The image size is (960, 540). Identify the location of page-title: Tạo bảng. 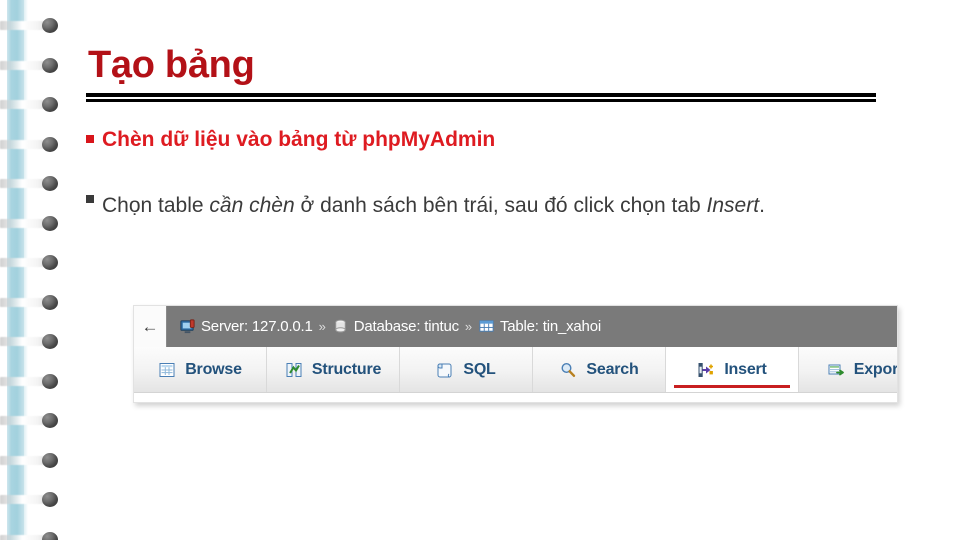
(171, 65).